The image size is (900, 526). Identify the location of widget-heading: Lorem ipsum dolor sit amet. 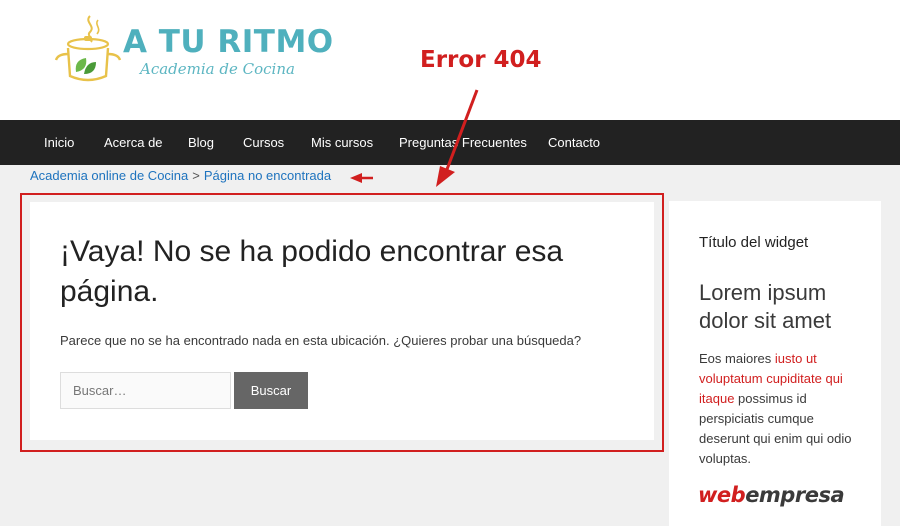
(765, 306).